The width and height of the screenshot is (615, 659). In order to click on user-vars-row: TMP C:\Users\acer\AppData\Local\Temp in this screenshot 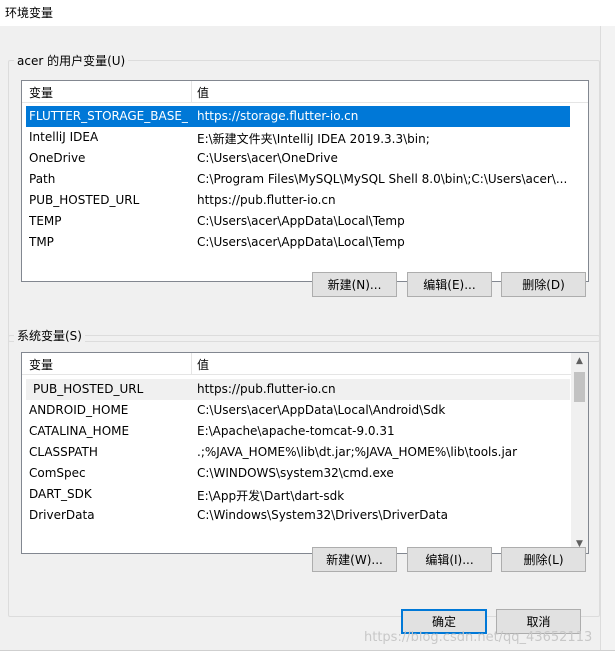, I will do `click(298, 242)`.